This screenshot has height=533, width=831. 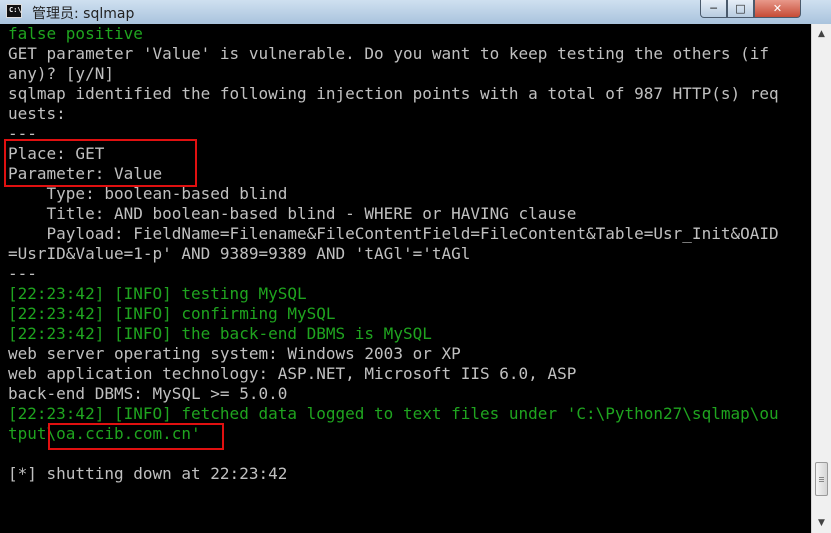 I want to click on output-path-highlight, so click(x=136, y=436).